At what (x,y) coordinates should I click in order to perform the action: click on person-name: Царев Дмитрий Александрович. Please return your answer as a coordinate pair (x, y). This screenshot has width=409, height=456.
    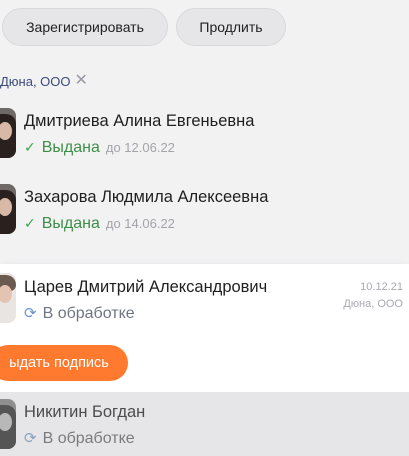
    Looking at the image, I should click on (146, 287).